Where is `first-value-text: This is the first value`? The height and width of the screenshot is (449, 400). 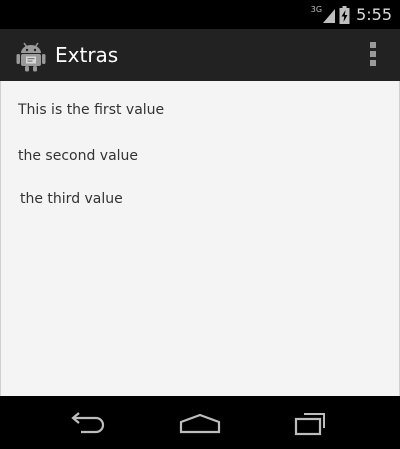 first-value-text: This is the first value is located at coordinates (91, 110).